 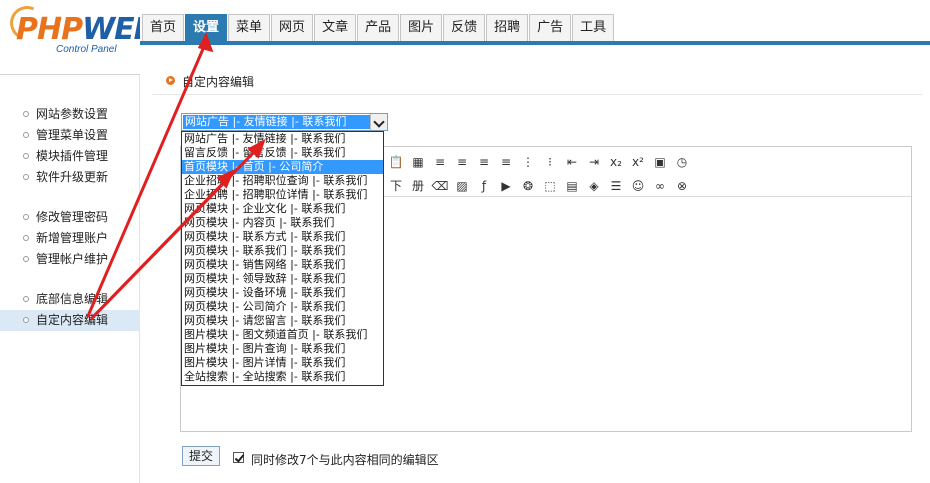 I want to click on sync-edit-label: 同时修改7个与此内容相同的编辑区, so click(x=345, y=460).